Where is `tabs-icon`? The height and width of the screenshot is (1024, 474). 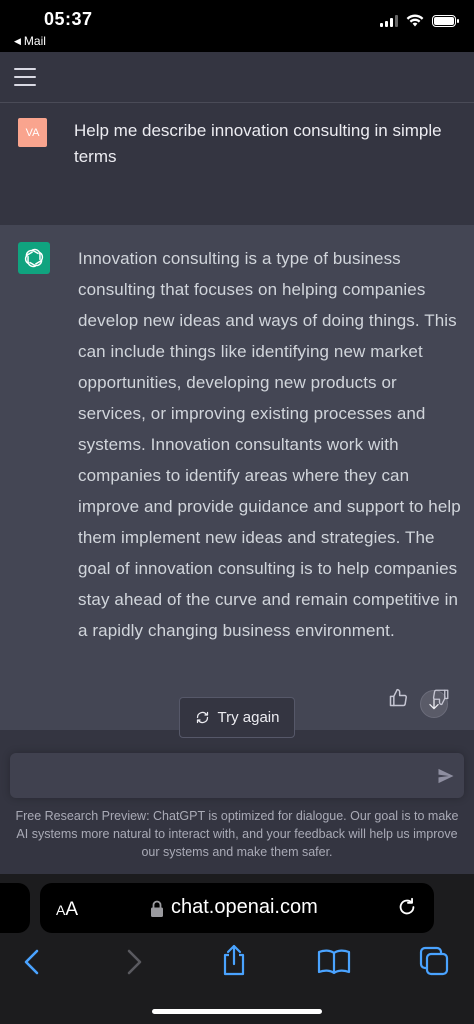
tabs-icon is located at coordinates (434, 961).